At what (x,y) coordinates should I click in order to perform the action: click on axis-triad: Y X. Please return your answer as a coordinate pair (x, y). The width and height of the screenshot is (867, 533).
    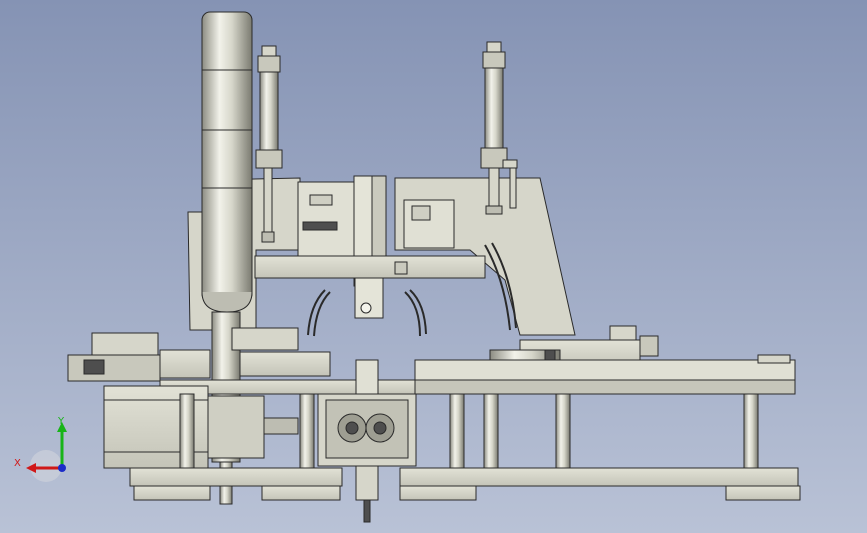
    Looking at the image, I should click on (40, 449).